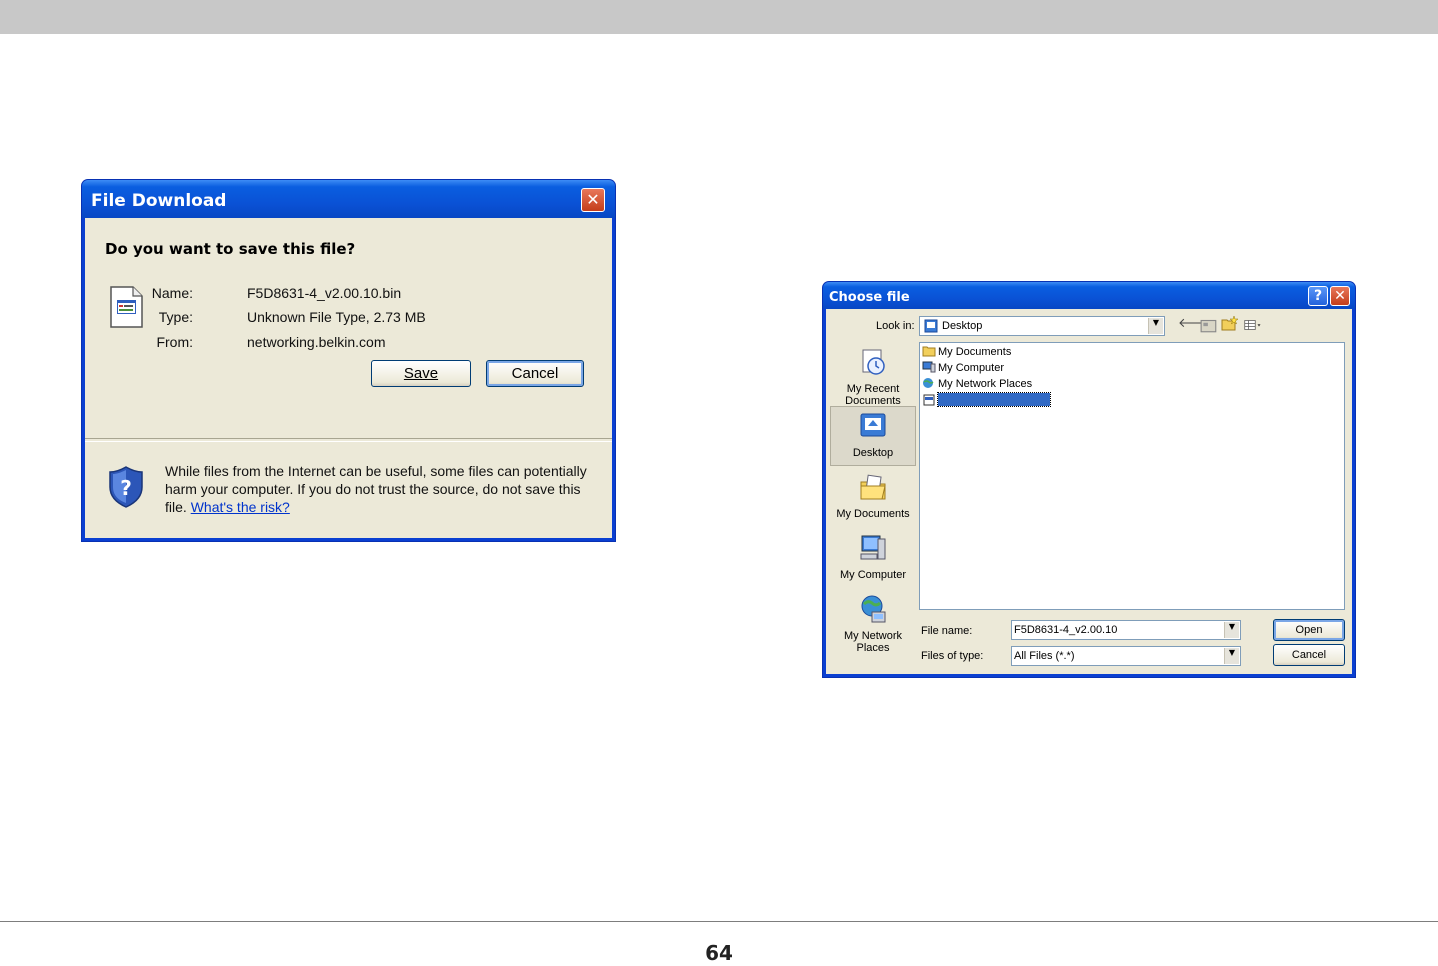 This screenshot has width=1438, height=966. What do you see at coordinates (873, 395) in the screenshot?
I see `place-label: My Recent Documents` at bounding box center [873, 395].